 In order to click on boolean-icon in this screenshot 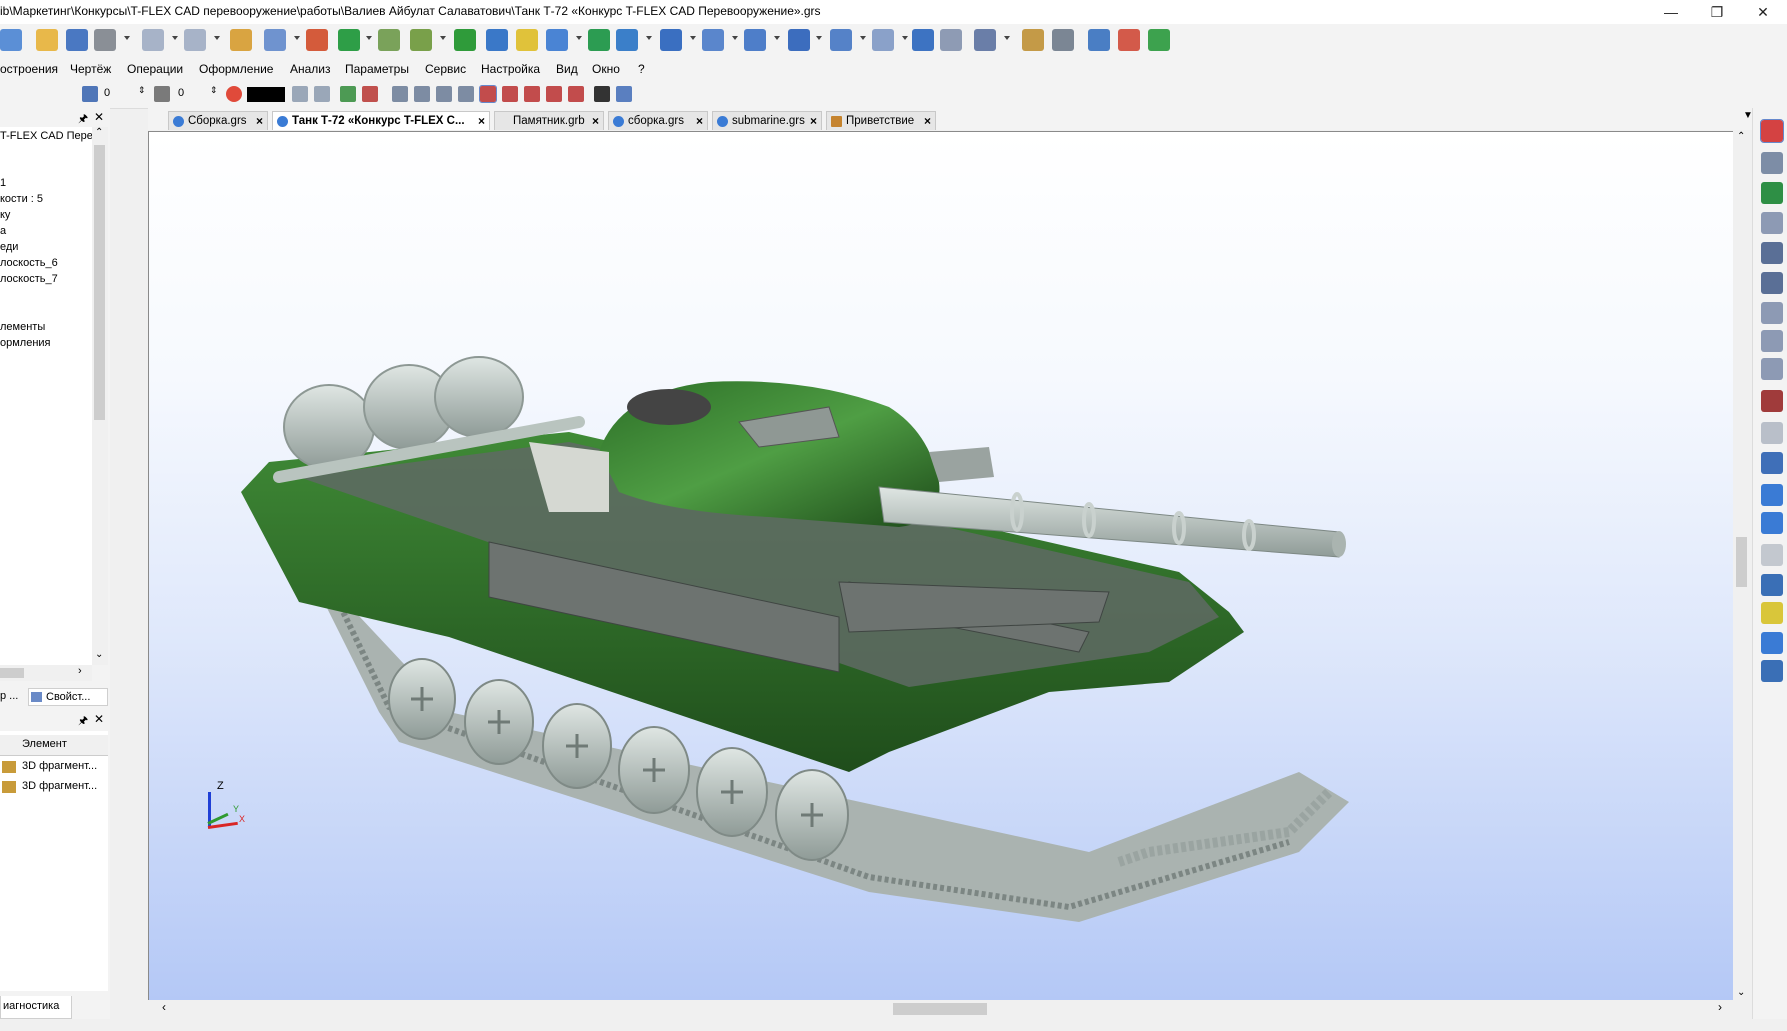, I will do `click(599, 40)`.